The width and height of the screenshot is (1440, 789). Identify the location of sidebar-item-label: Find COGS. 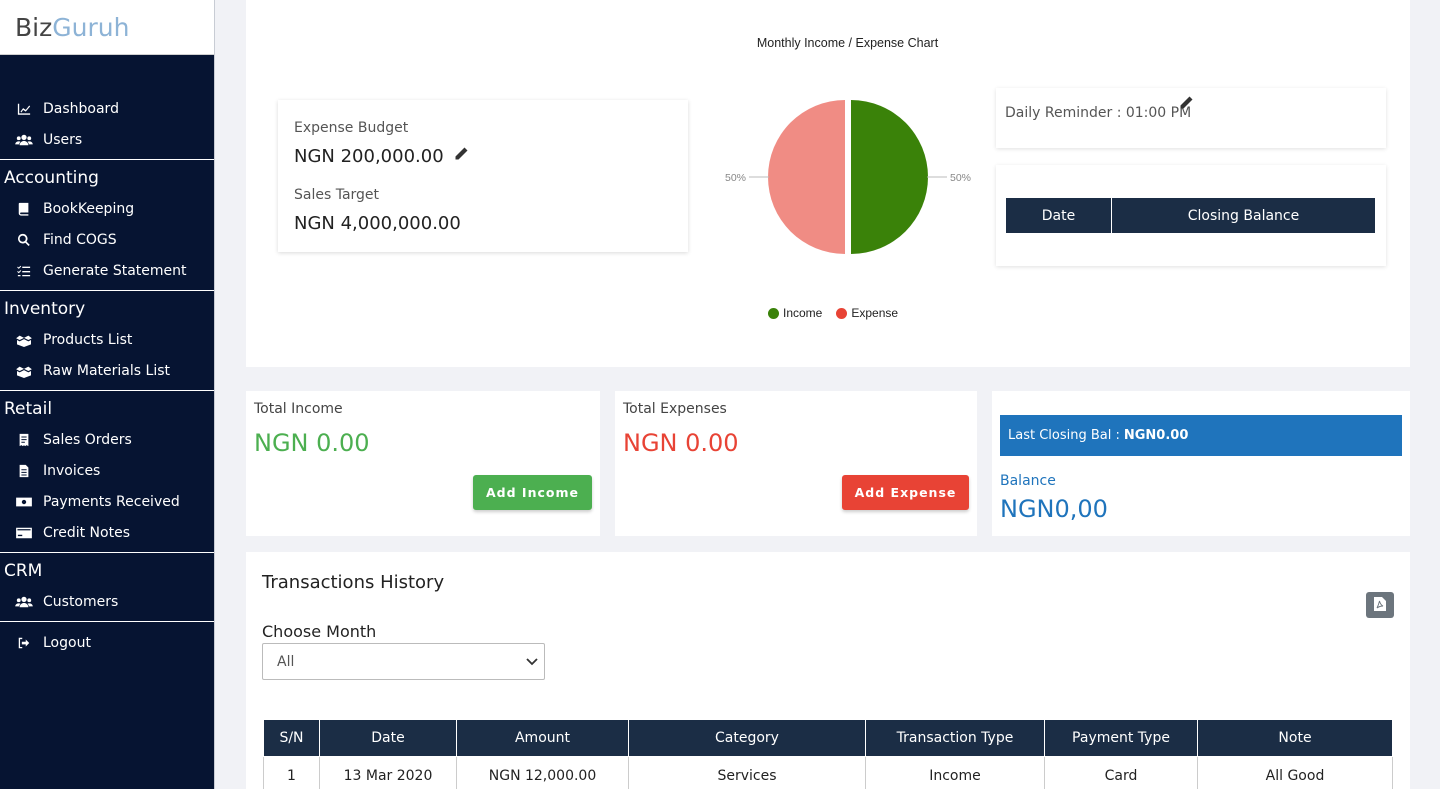
(80, 239).